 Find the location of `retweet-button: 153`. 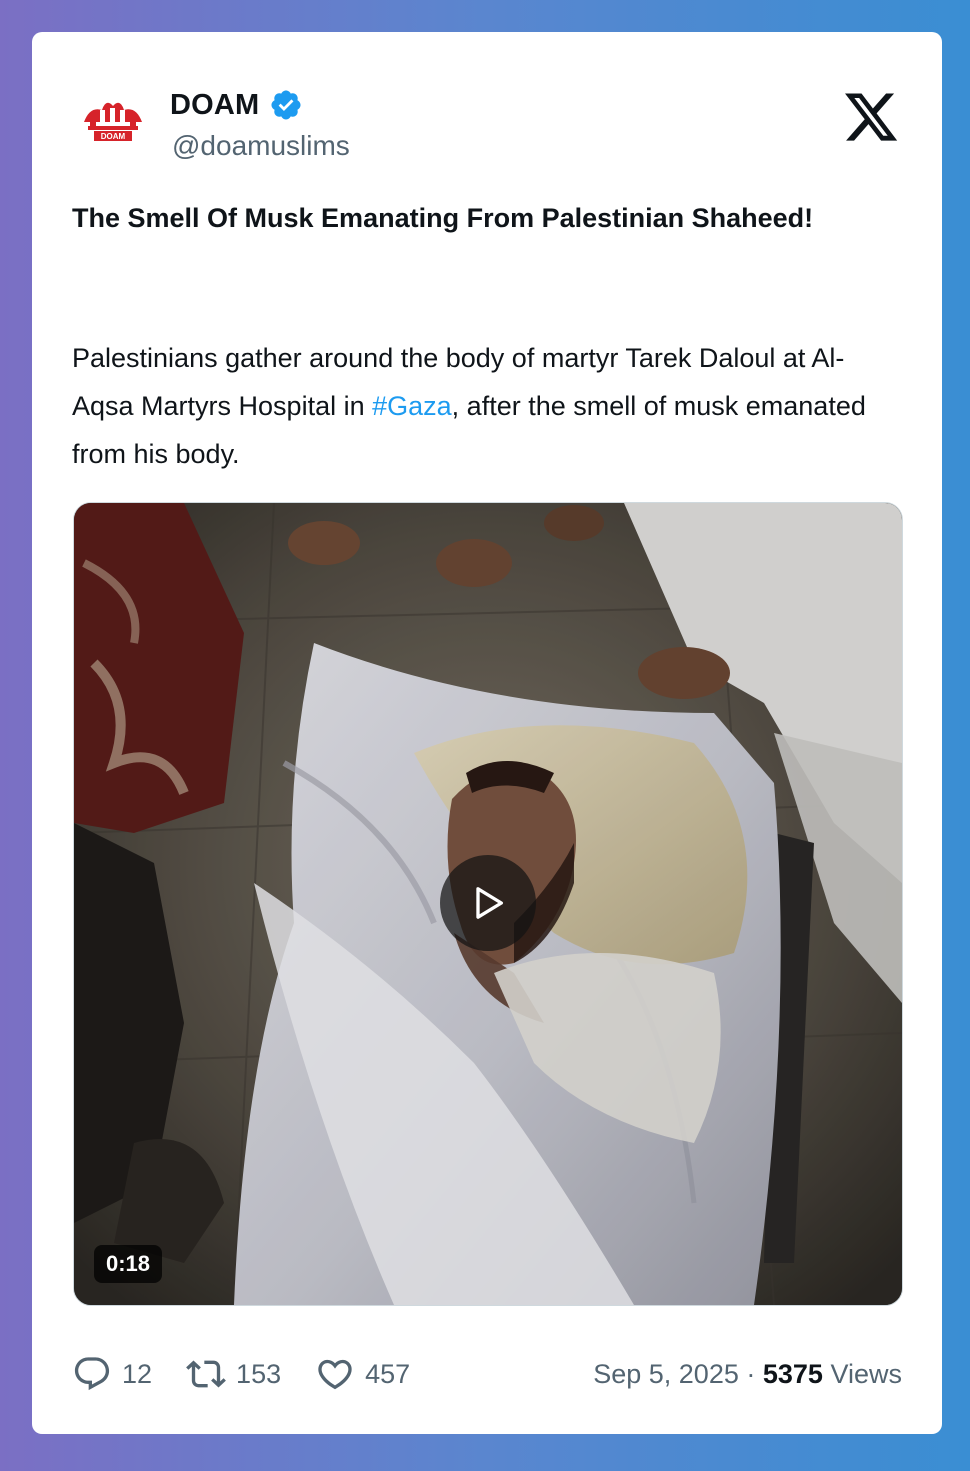

retweet-button: 153 is located at coordinates (233, 1374).